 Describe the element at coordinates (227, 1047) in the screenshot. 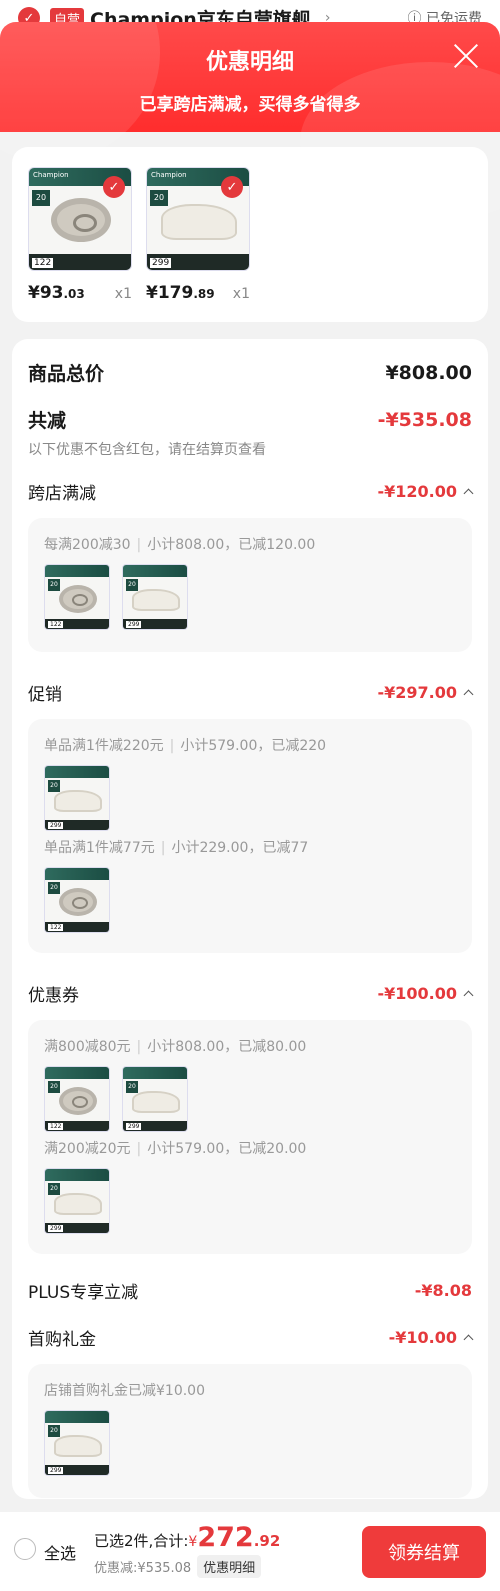

I see `rule-subtotal: 小计808.00，已减80.00` at that location.